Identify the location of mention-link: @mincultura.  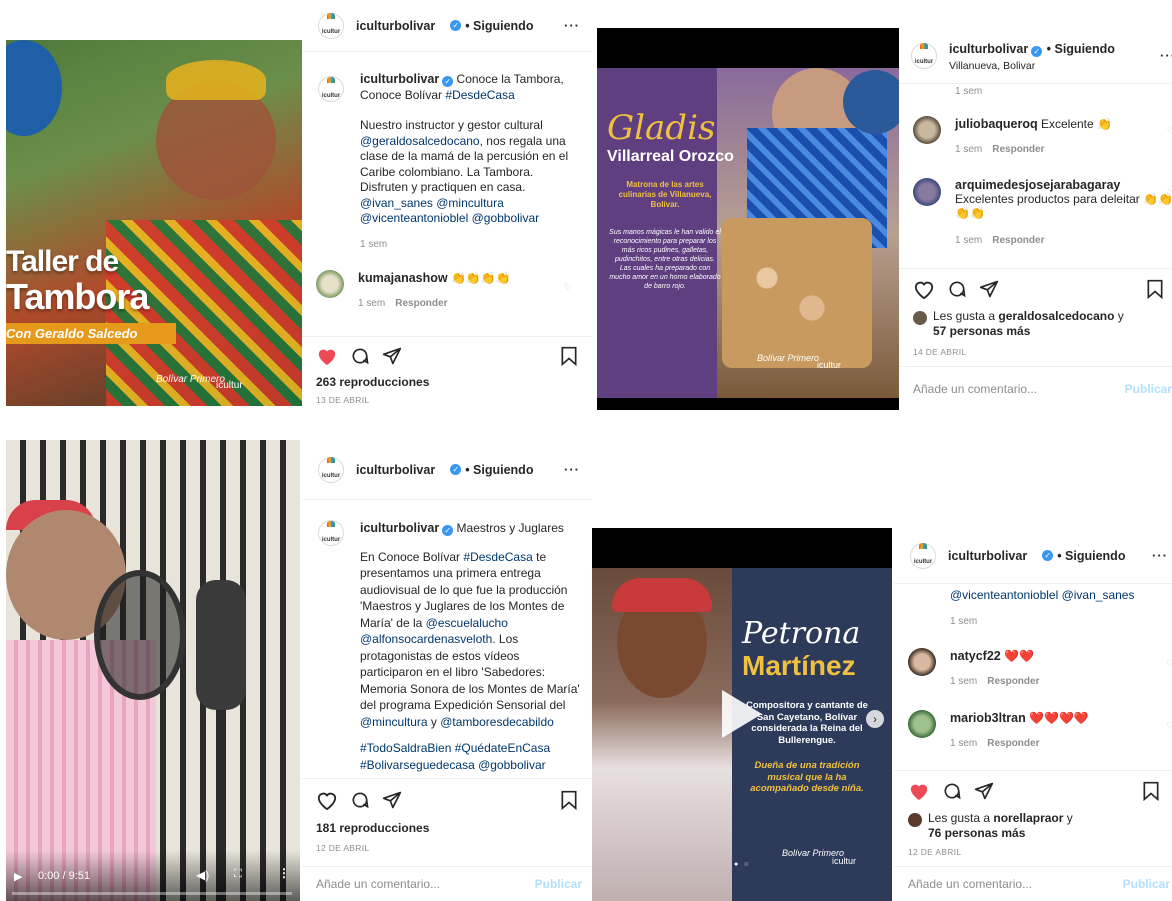
(394, 722).